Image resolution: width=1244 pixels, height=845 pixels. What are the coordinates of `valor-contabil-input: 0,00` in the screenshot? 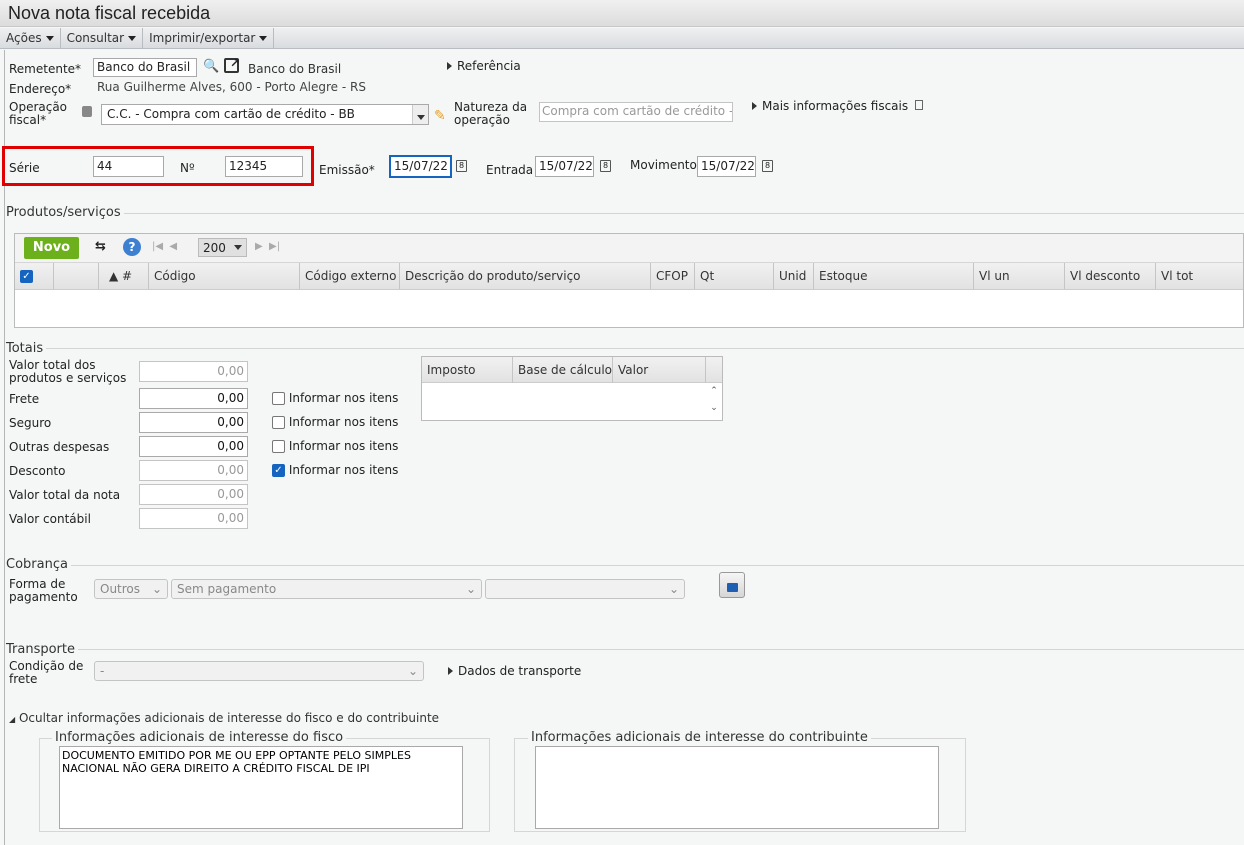 It's located at (193, 518).